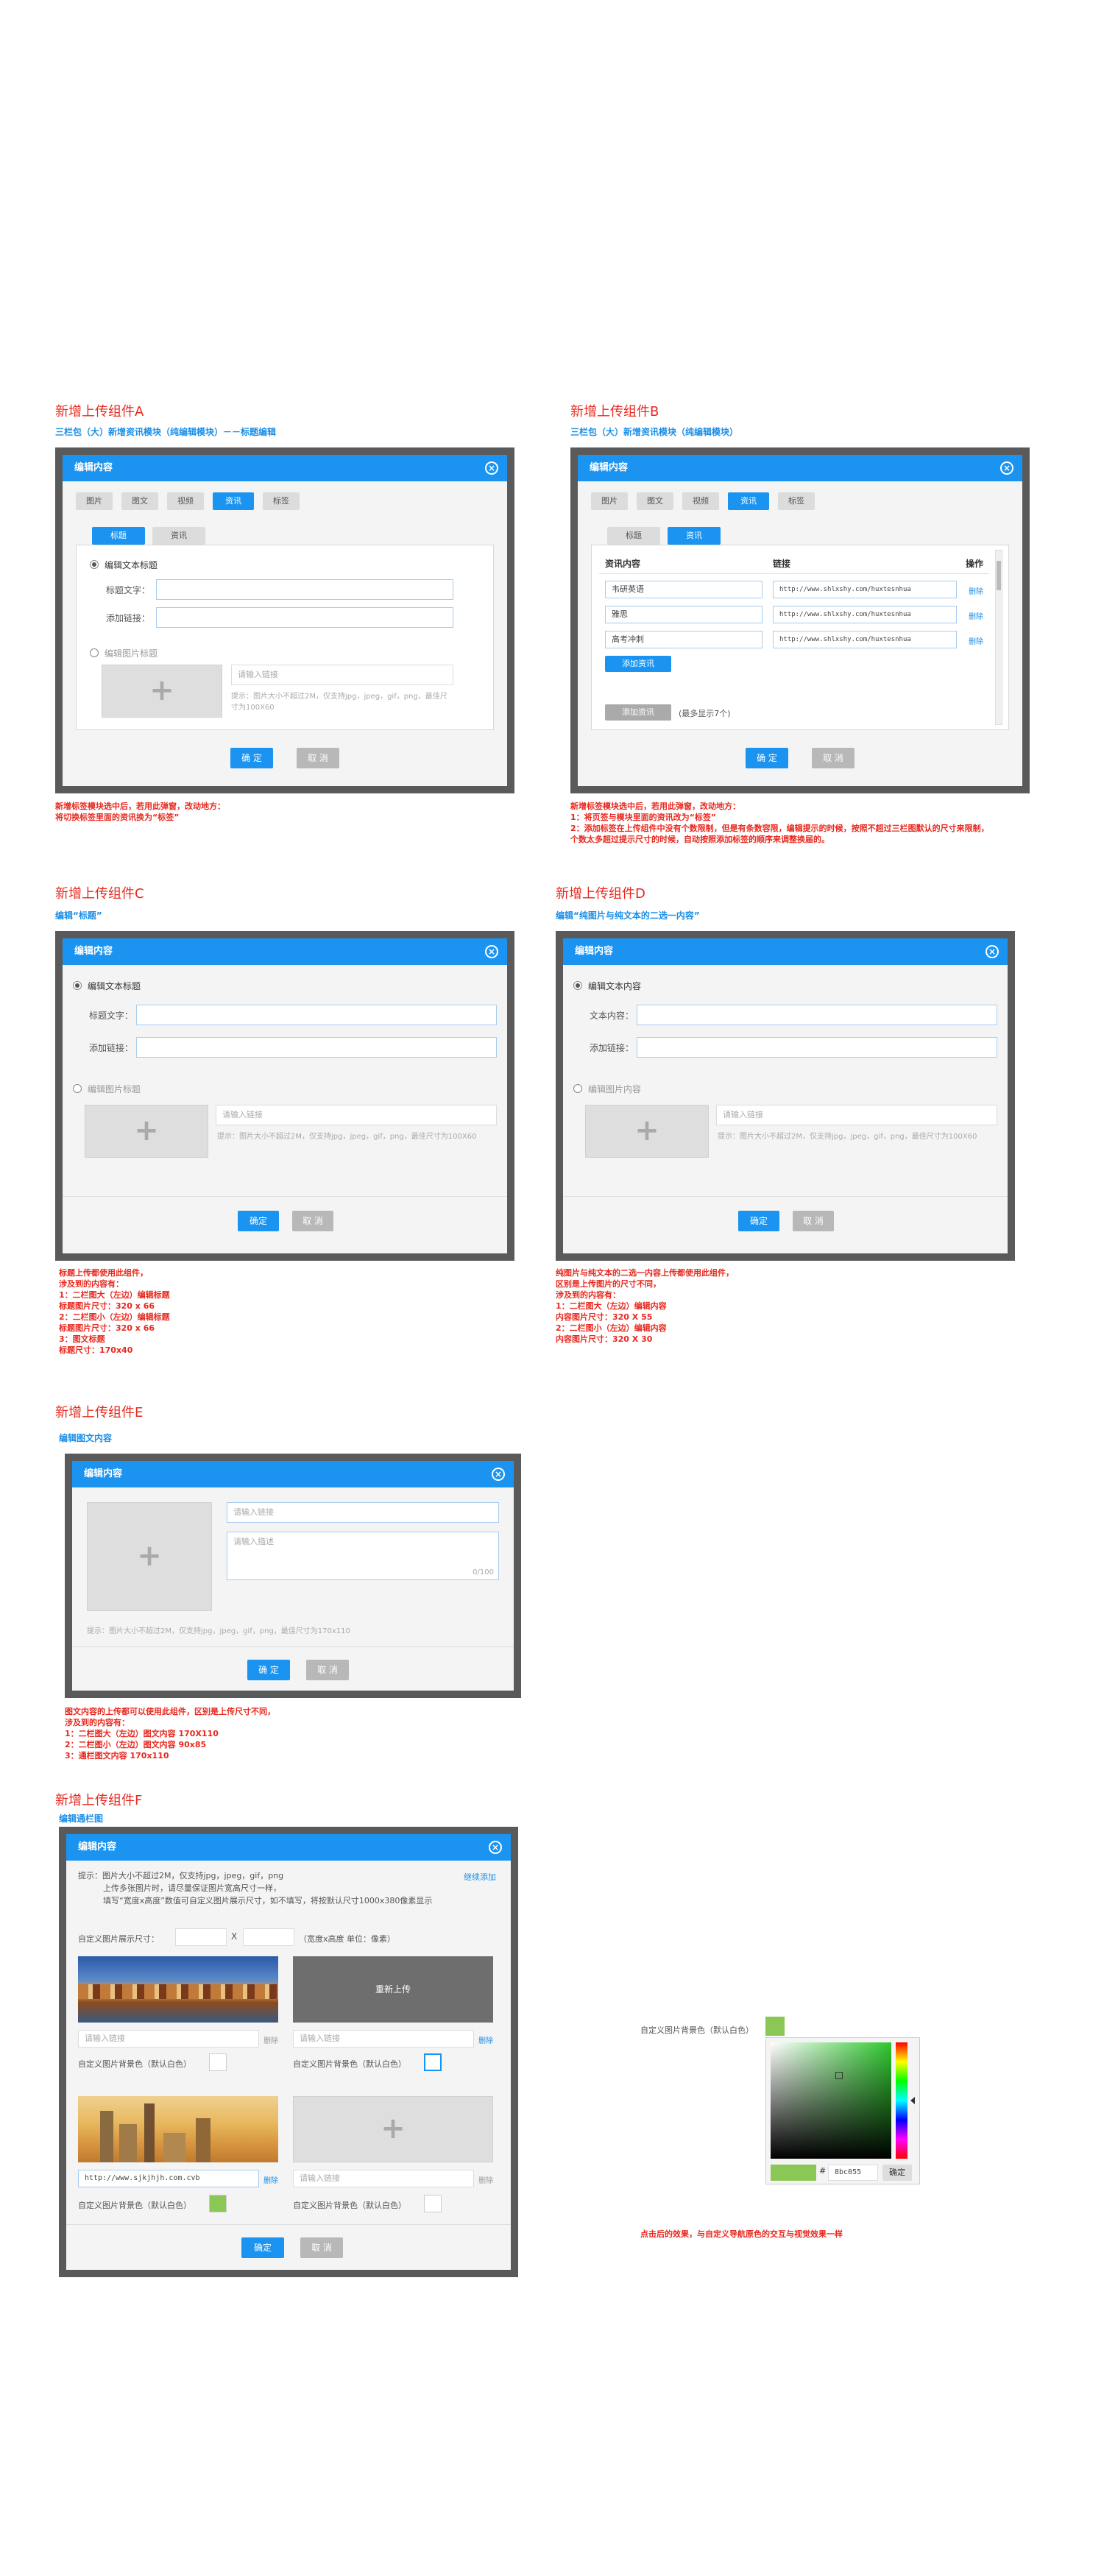 The width and height of the screenshot is (1104, 2576). What do you see at coordinates (268, 1937) in the screenshot?
I see `height-input` at bounding box center [268, 1937].